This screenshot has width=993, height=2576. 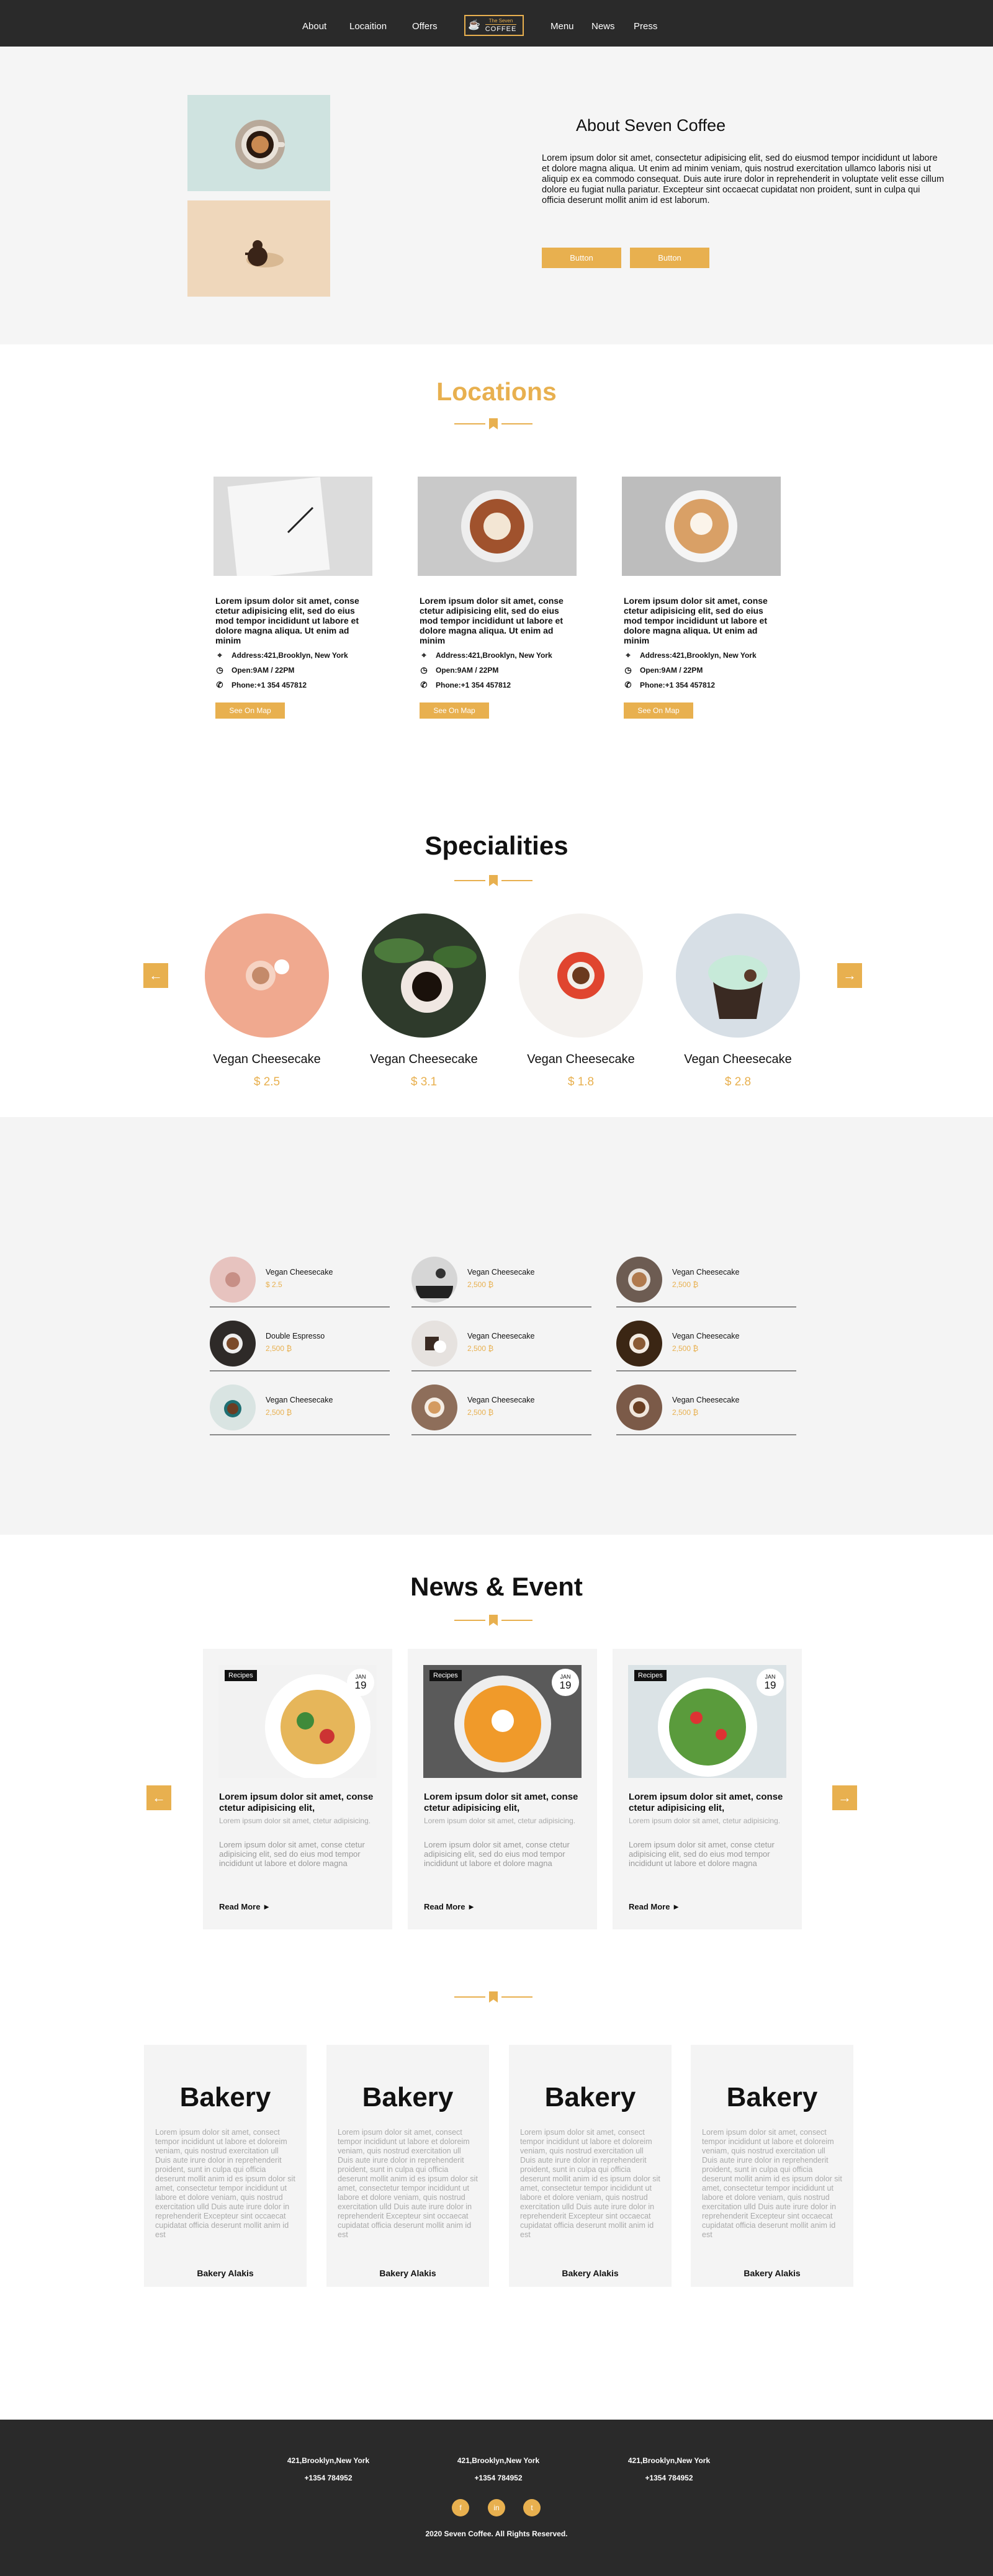 What do you see at coordinates (498, 2478) in the screenshot?
I see `footer-phone: +1354 784952` at bounding box center [498, 2478].